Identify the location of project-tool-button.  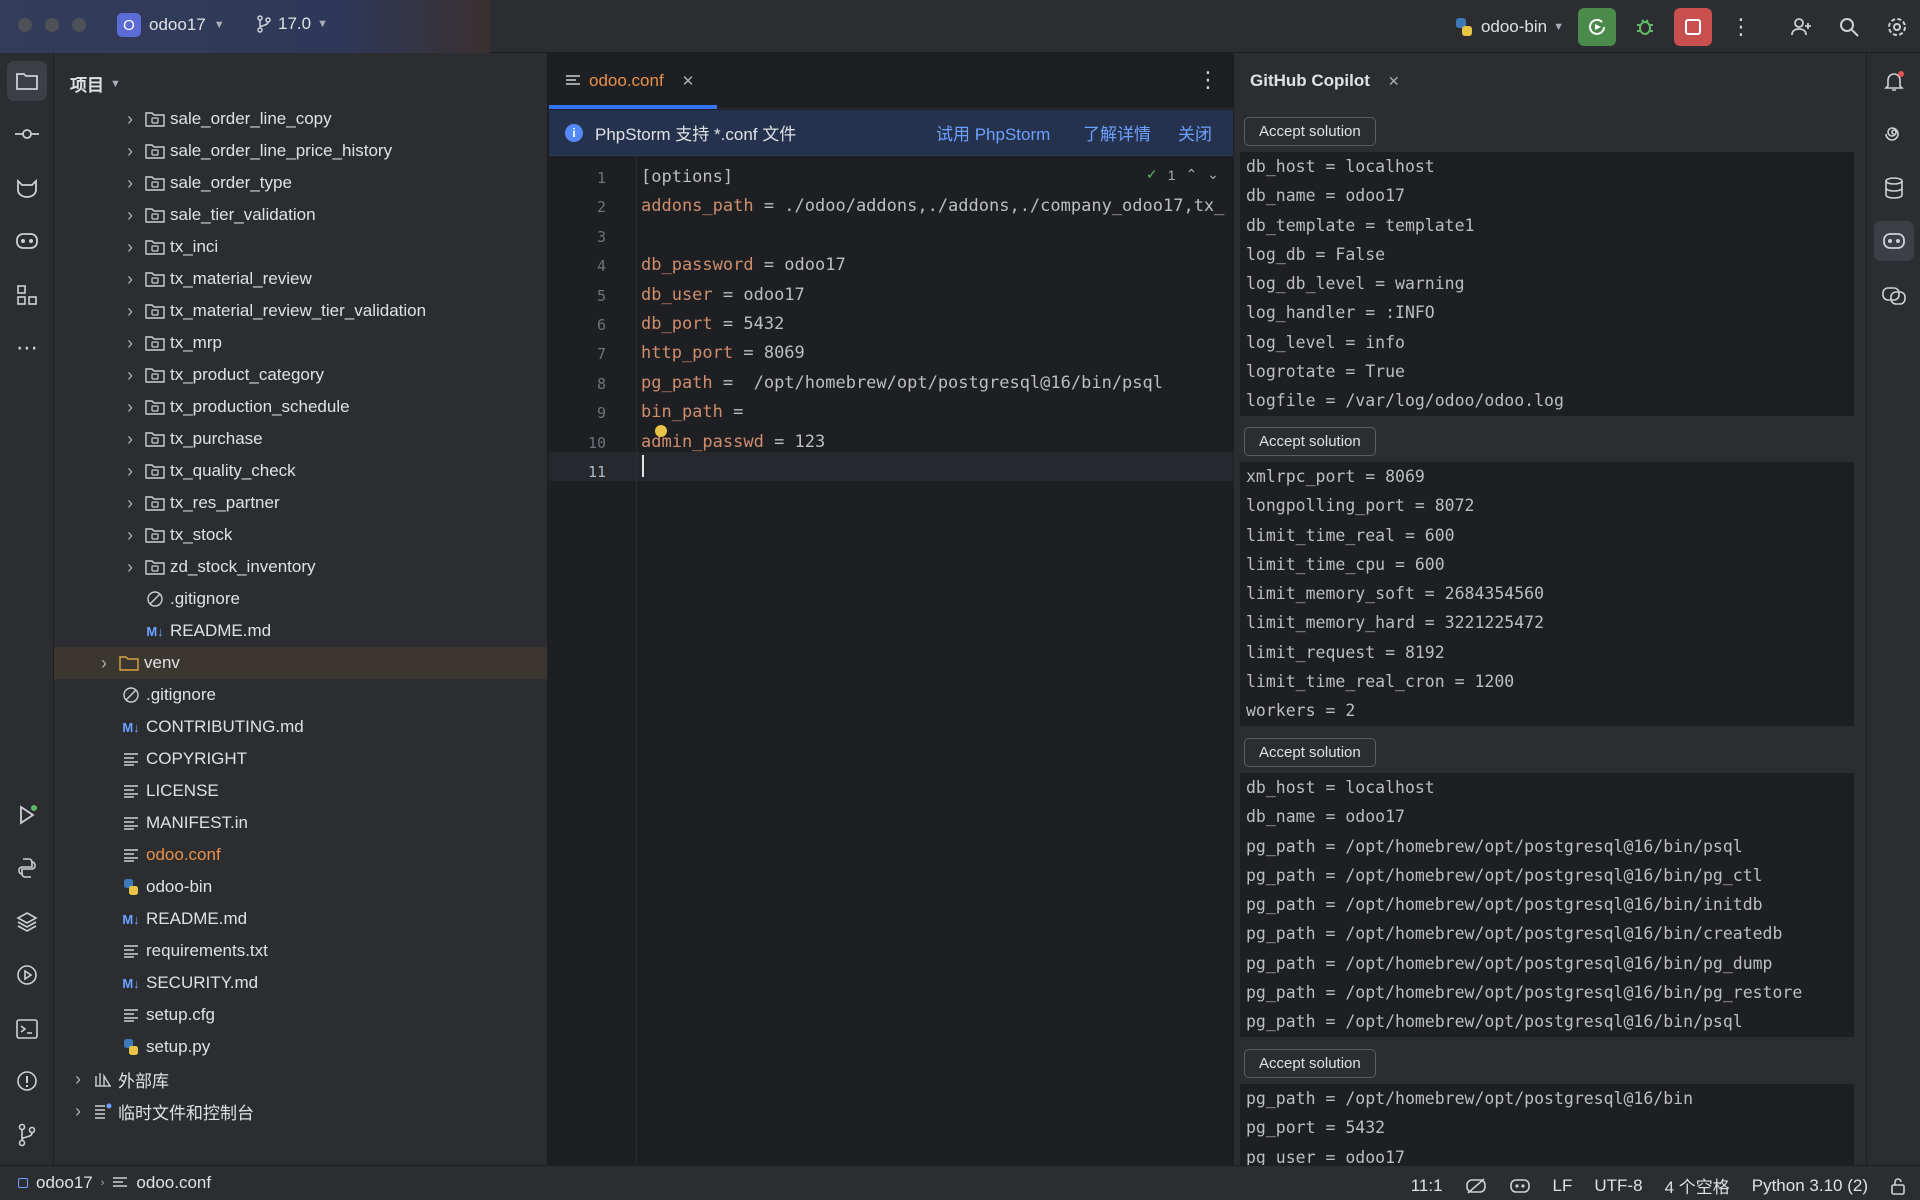
(27, 81).